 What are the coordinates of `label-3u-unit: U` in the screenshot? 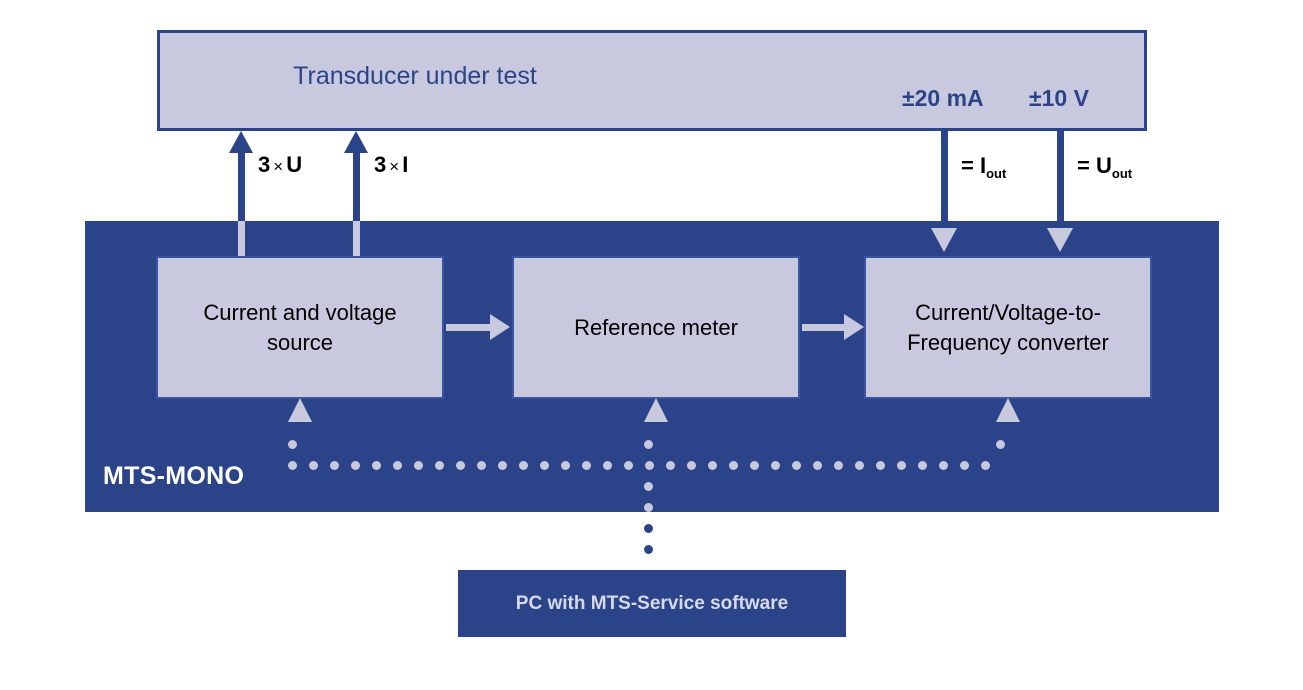 It's located at (294, 164).